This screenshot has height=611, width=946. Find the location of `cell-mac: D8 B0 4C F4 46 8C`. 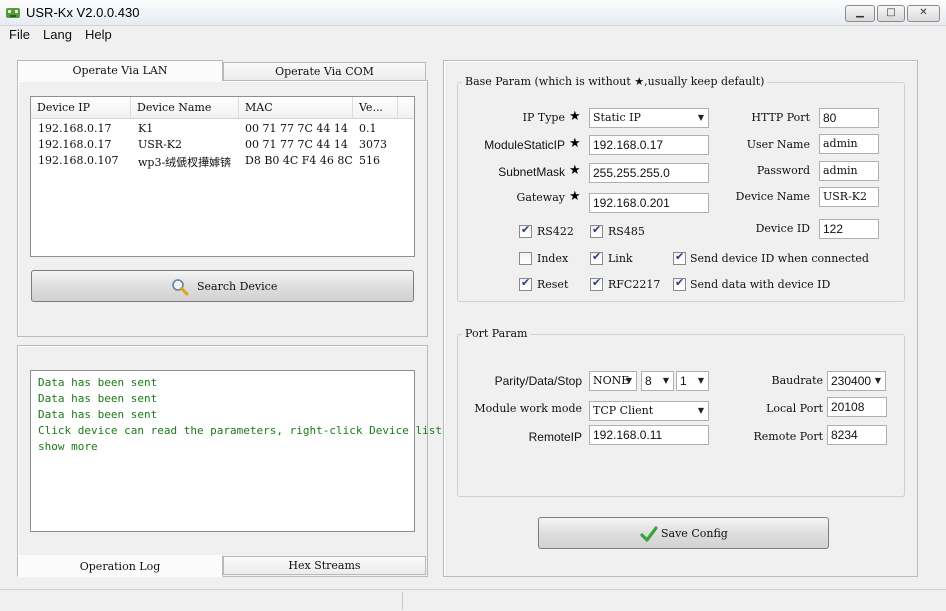

cell-mac: D8 B0 4C F4 46 8C is located at coordinates (299, 160).